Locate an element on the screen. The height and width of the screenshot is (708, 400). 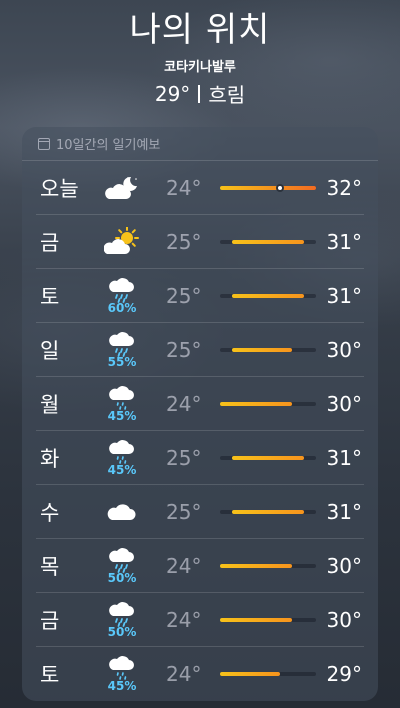
cloud-moon-icon is located at coordinates (122, 188).